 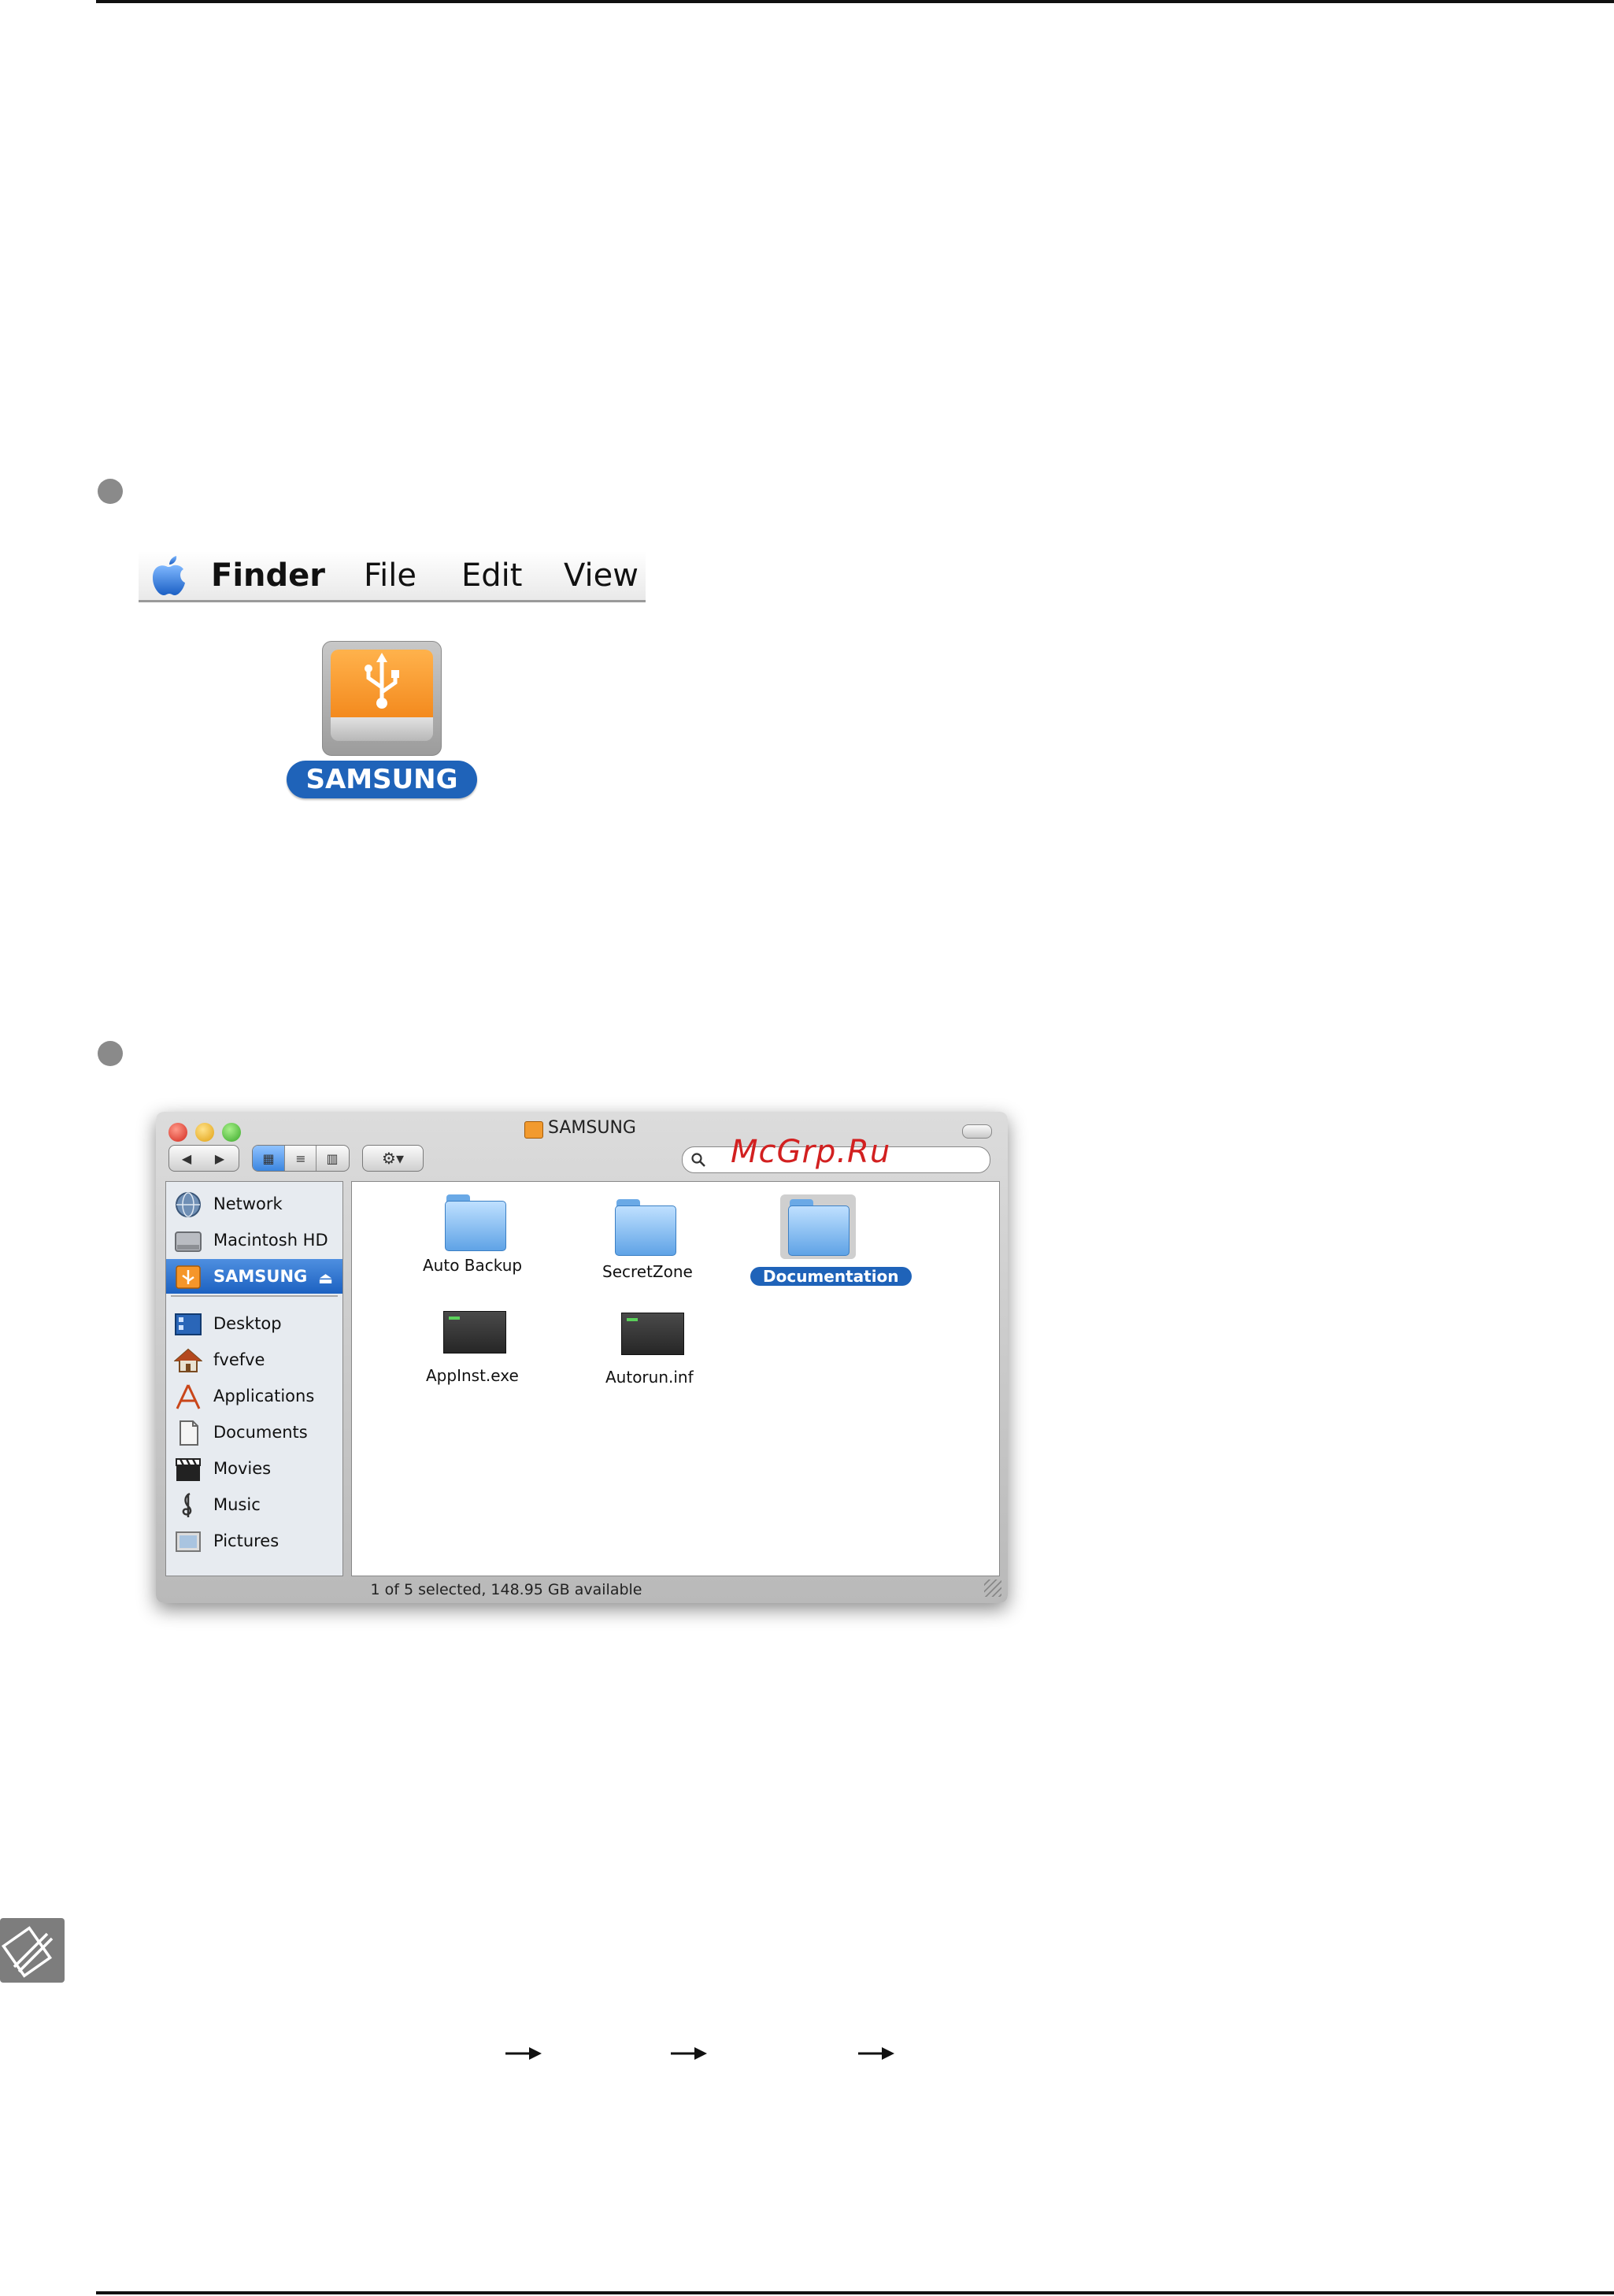 What do you see at coordinates (534, 1130) in the screenshot?
I see `drive-title-icon` at bounding box center [534, 1130].